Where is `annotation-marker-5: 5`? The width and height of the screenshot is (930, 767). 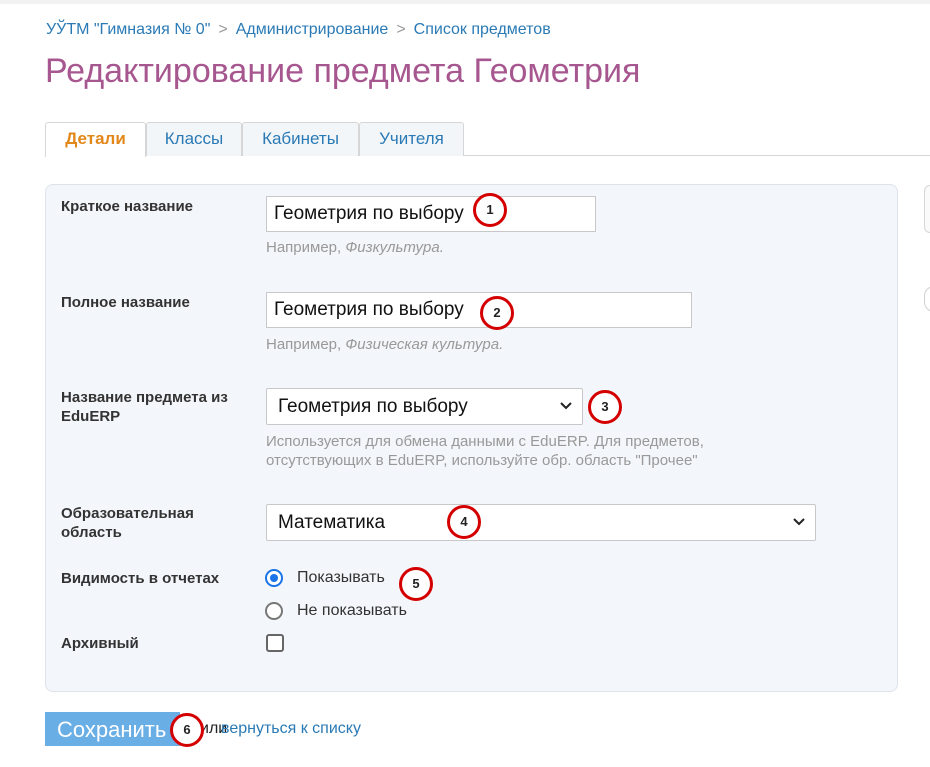 annotation-marker-5: 5 is located at coordinates (416, 584).